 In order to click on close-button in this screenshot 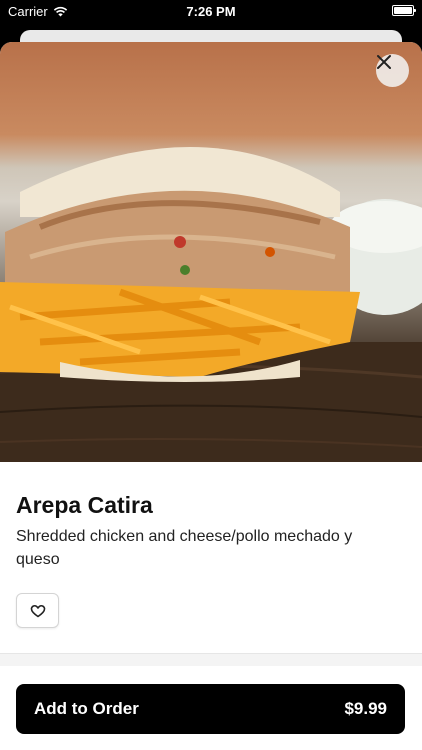, I will do `click(392, 70)`.